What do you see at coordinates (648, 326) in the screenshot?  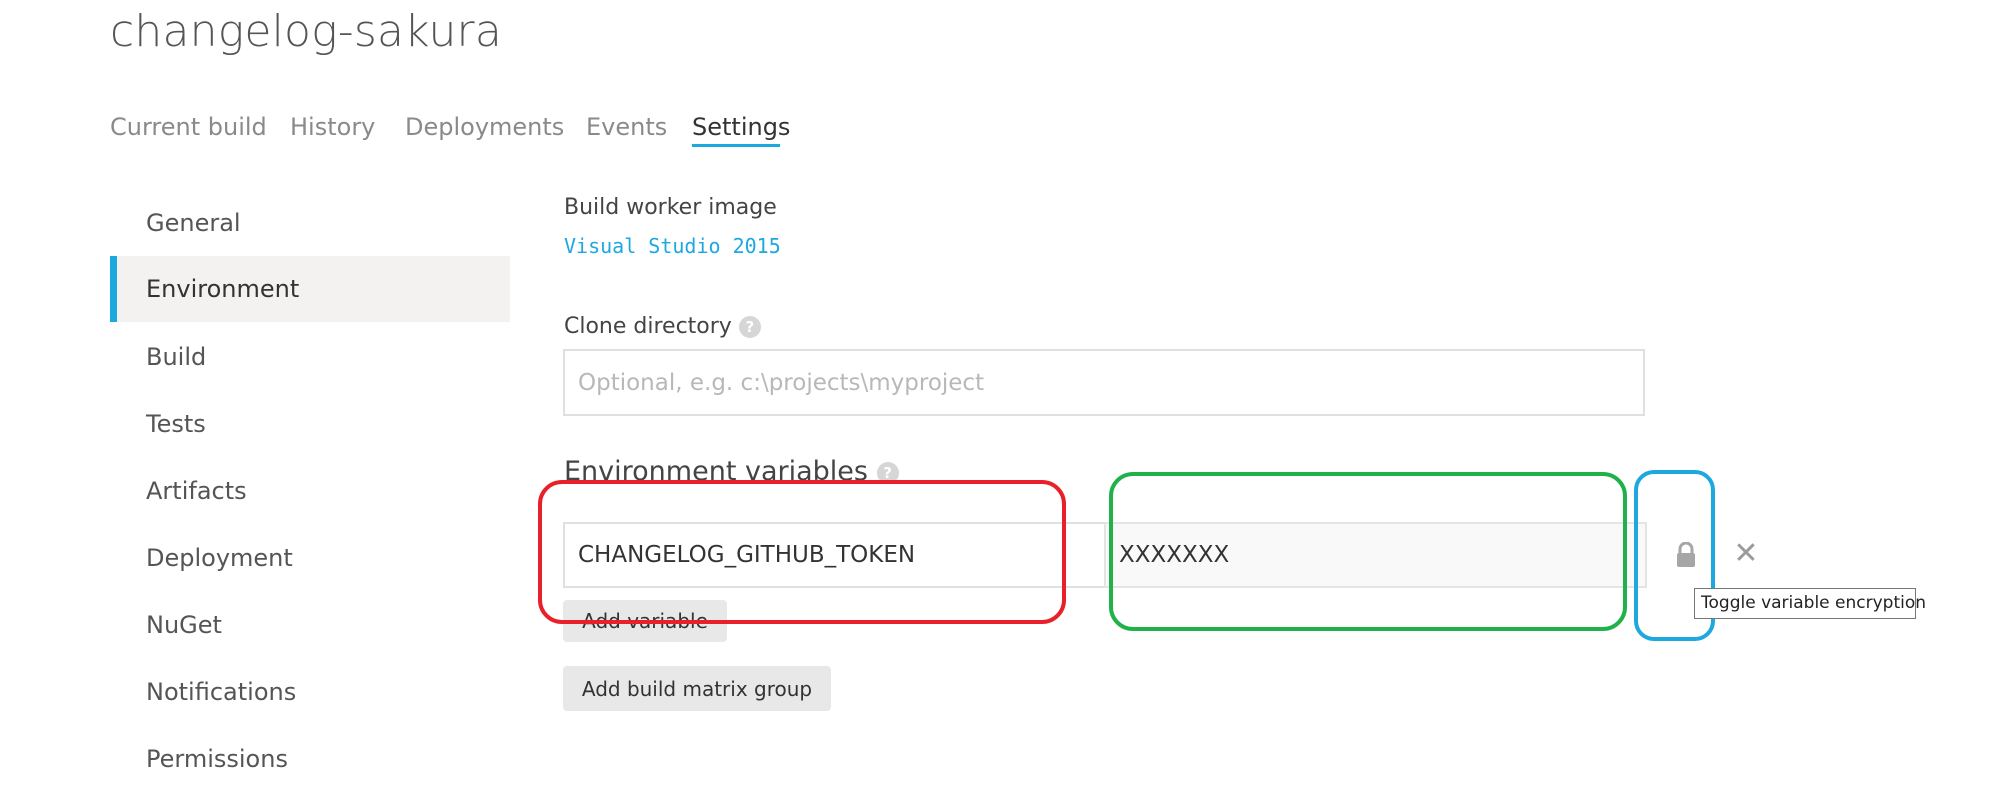 I see `clone-directory-label-text: Clone directory` at bounding box center [648, 326].